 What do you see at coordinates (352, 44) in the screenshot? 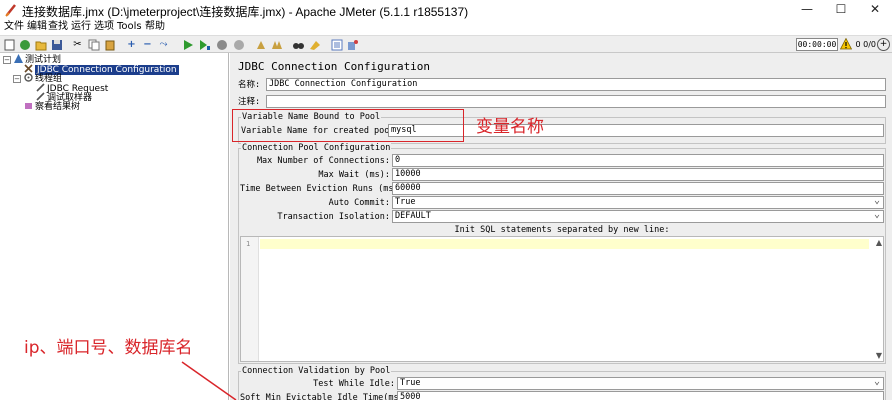
I see `help-icon` at bounding box center [352, 44].